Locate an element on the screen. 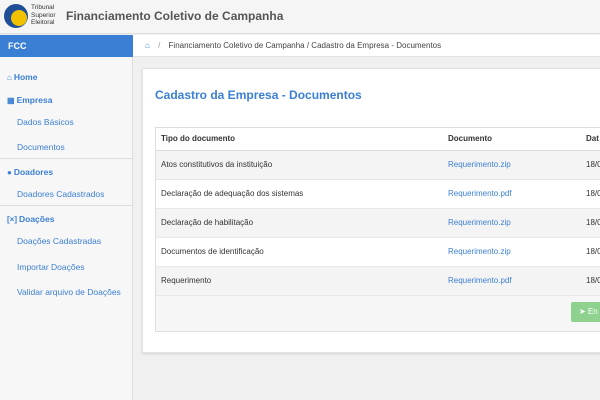 The height and width of the screenshot is (400, 600). app-title: Financiamento Coletivo de Campanha is located at coordinates (175, 16).